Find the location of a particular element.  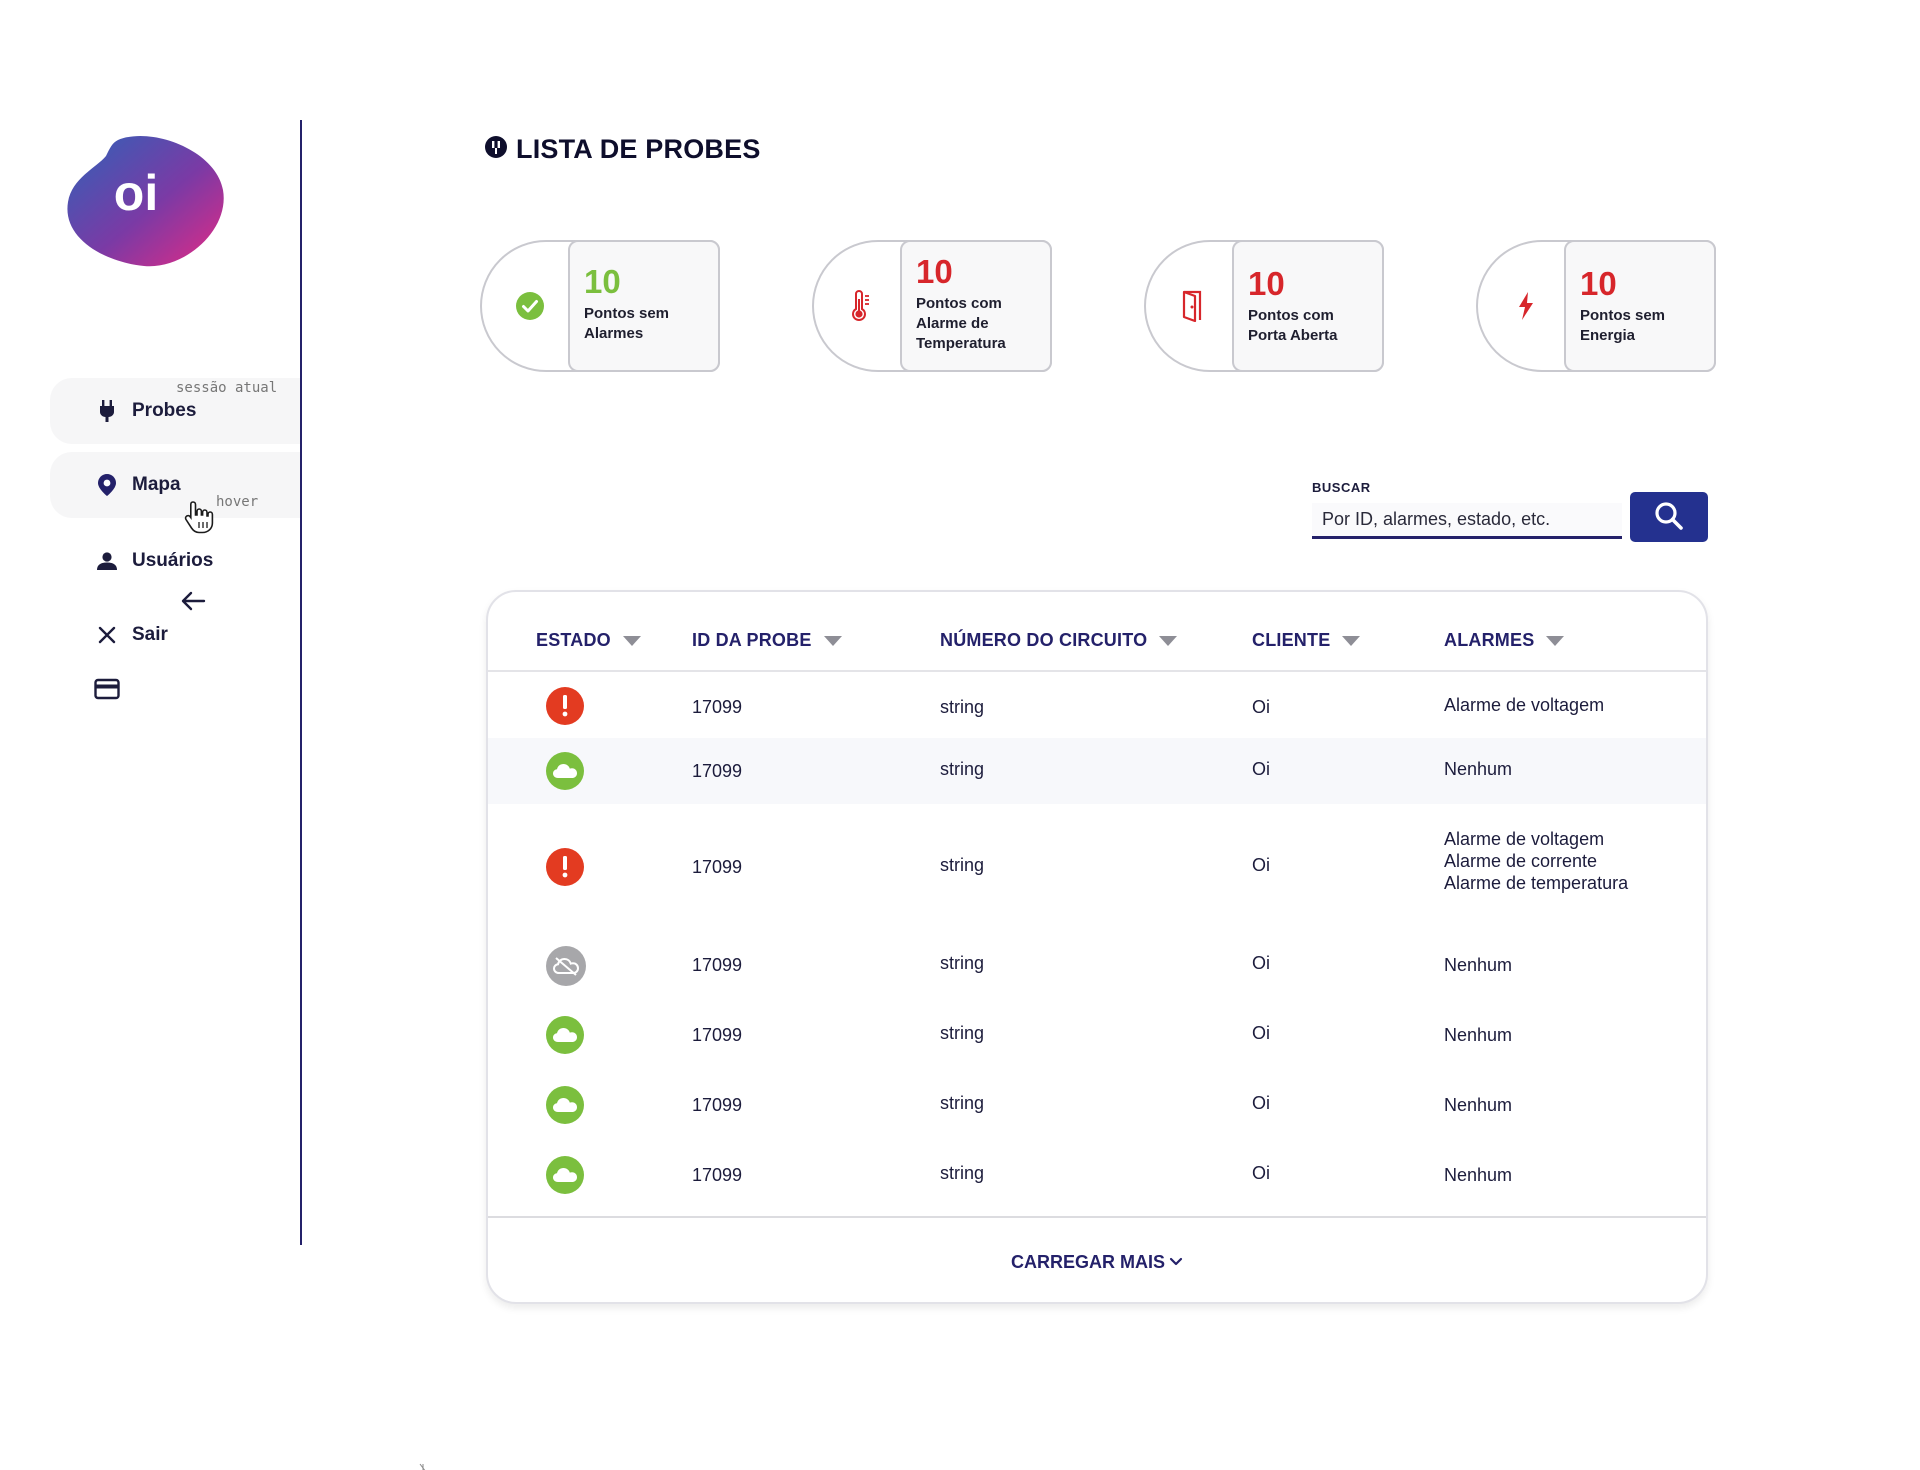

column-cliente: CLIENTE is located at coordinates (1306, 640).